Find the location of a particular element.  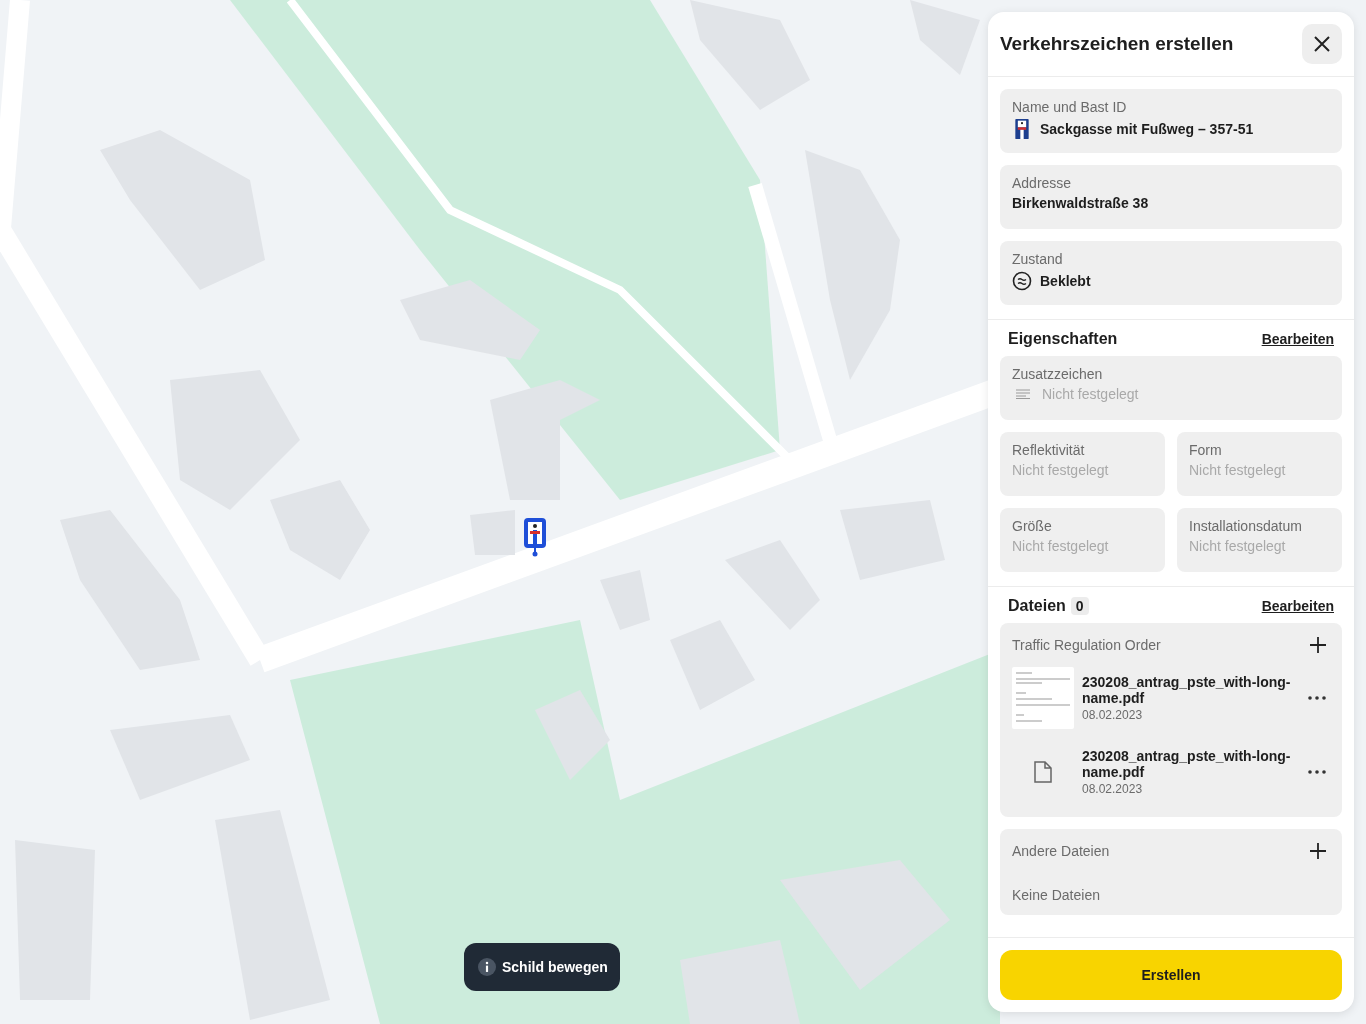

count-badge: 0 is located at coordinates (1079, 606).